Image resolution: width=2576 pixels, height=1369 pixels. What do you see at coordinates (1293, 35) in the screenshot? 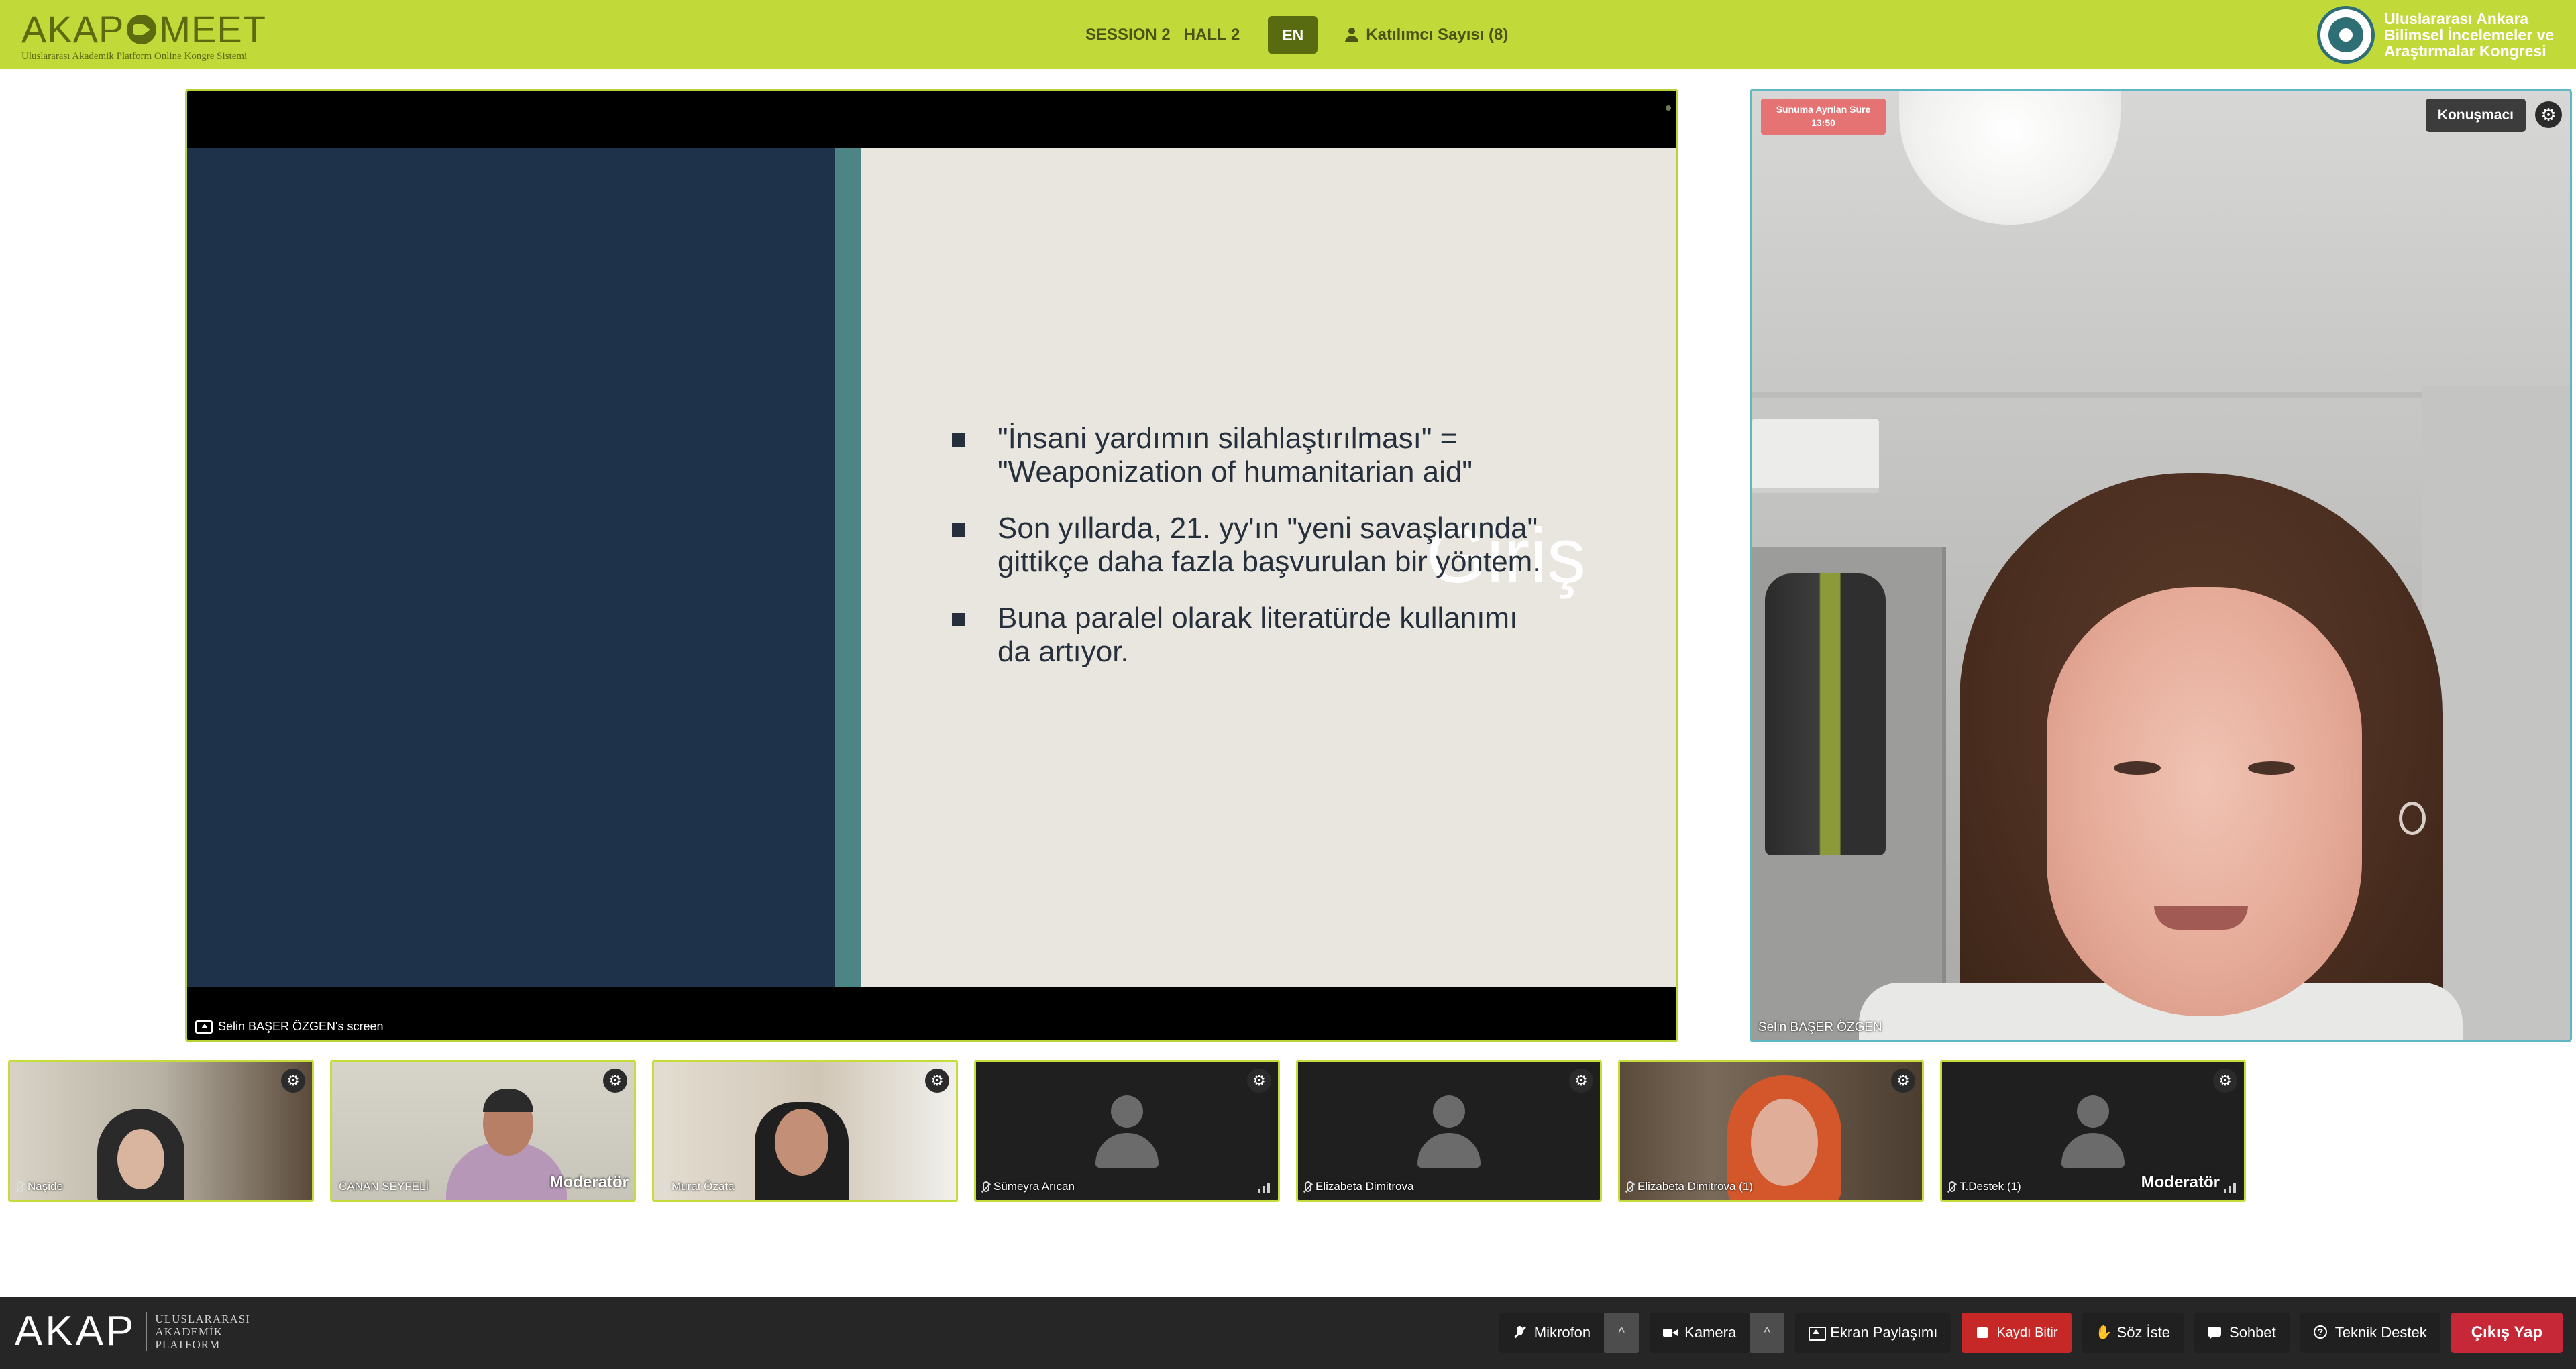
I see `language-button: EN` at bounding box center [1293, 35].